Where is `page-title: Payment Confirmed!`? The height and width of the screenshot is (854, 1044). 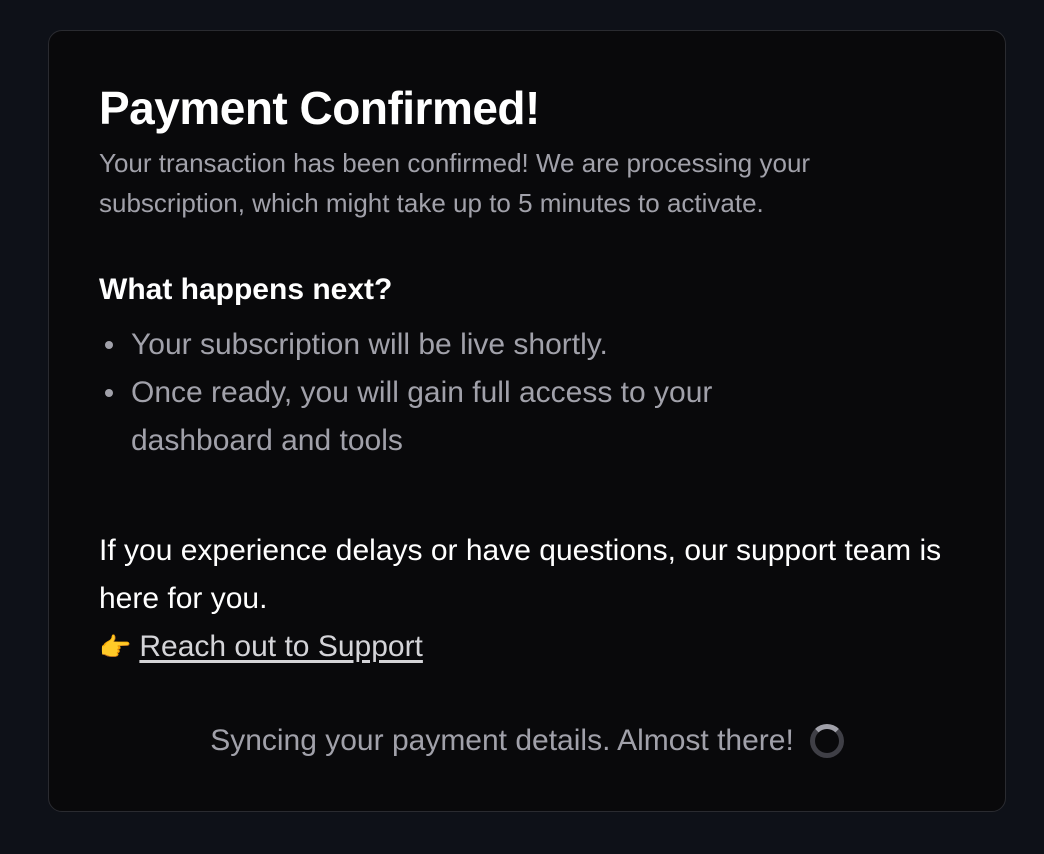
page-title: Payment Confirmed! is located at coordinates (319, 108).